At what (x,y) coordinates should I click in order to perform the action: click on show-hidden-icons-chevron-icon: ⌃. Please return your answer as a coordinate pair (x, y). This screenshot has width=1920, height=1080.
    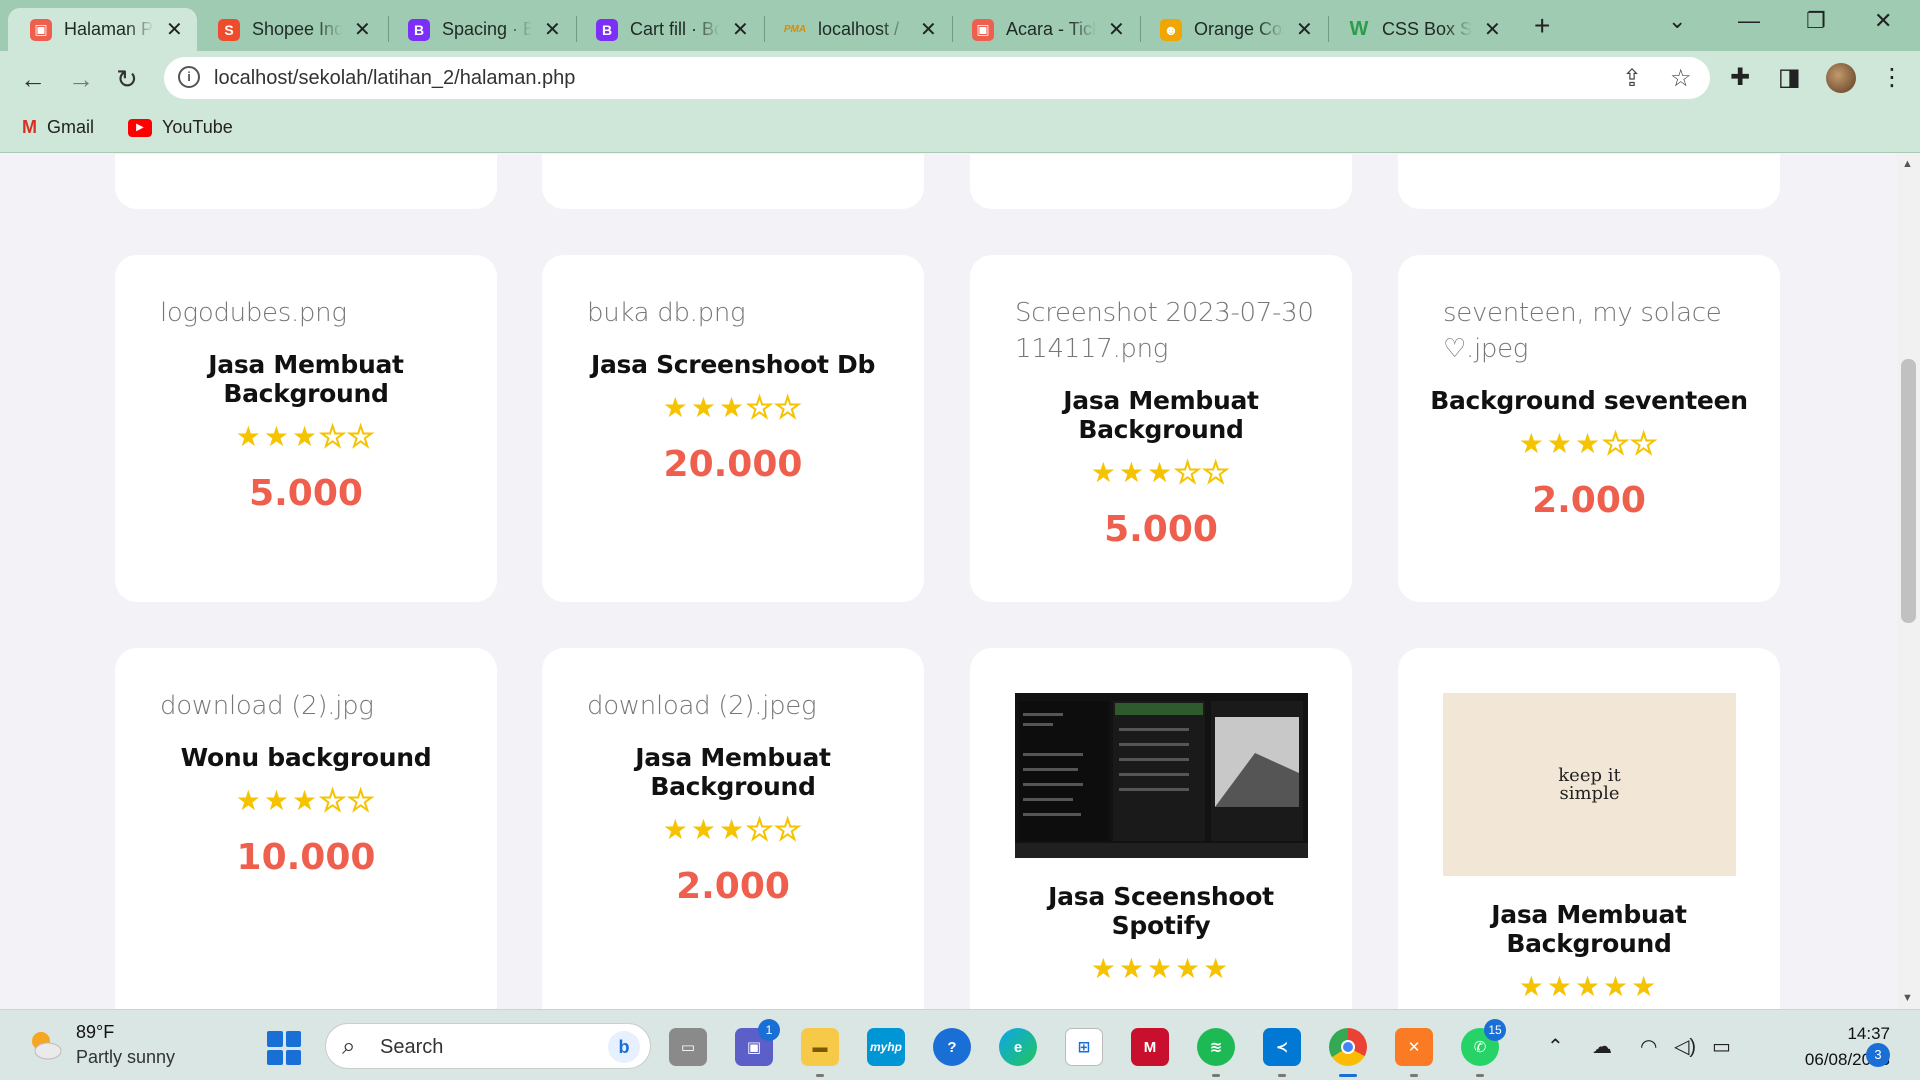
    Looking at the image, I should click on (1555, 1046).